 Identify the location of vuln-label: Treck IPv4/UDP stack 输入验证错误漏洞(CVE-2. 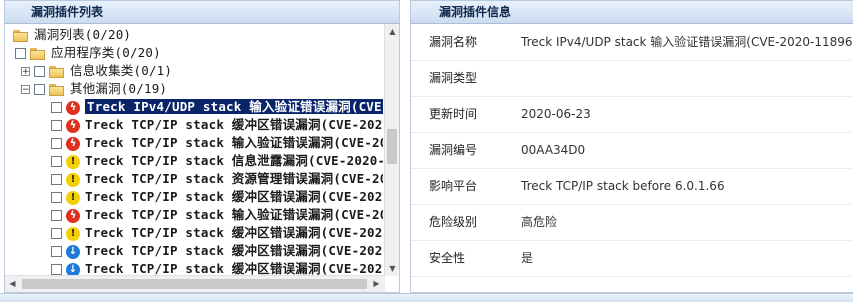
(234, 106).